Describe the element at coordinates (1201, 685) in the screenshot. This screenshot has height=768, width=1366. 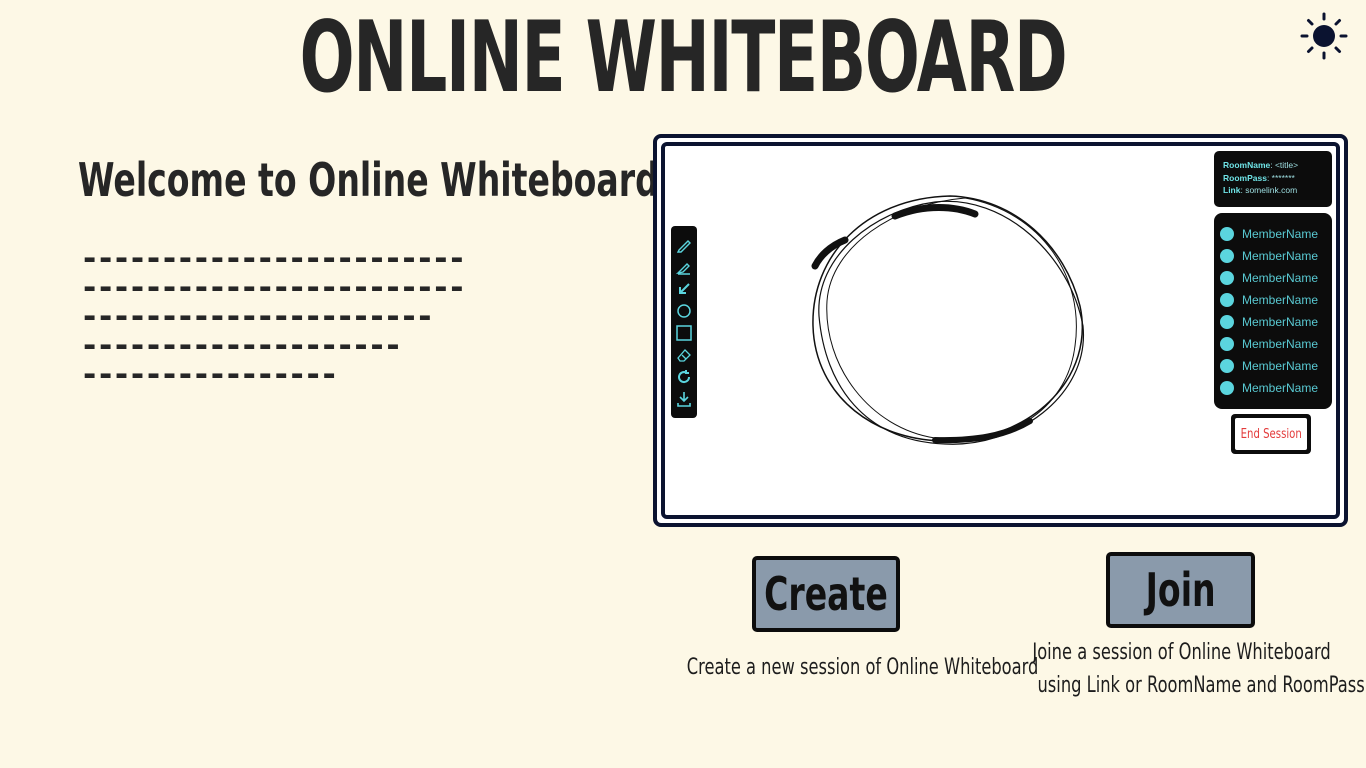
I see `join-caption-line: using Link or RoomName and RoomPass` at that location.